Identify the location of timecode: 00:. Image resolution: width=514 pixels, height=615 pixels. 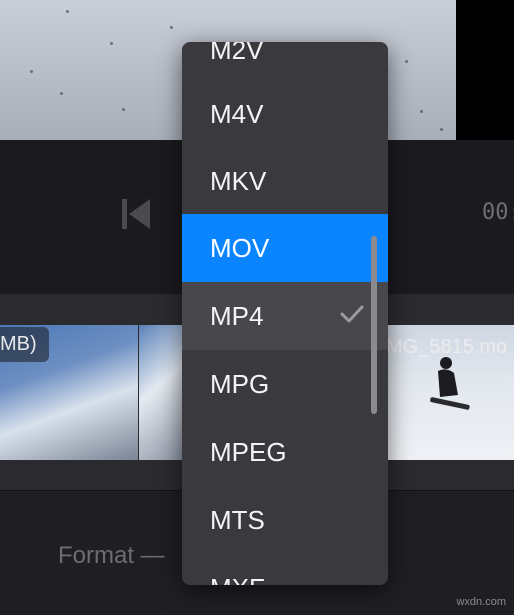
(498, 212).